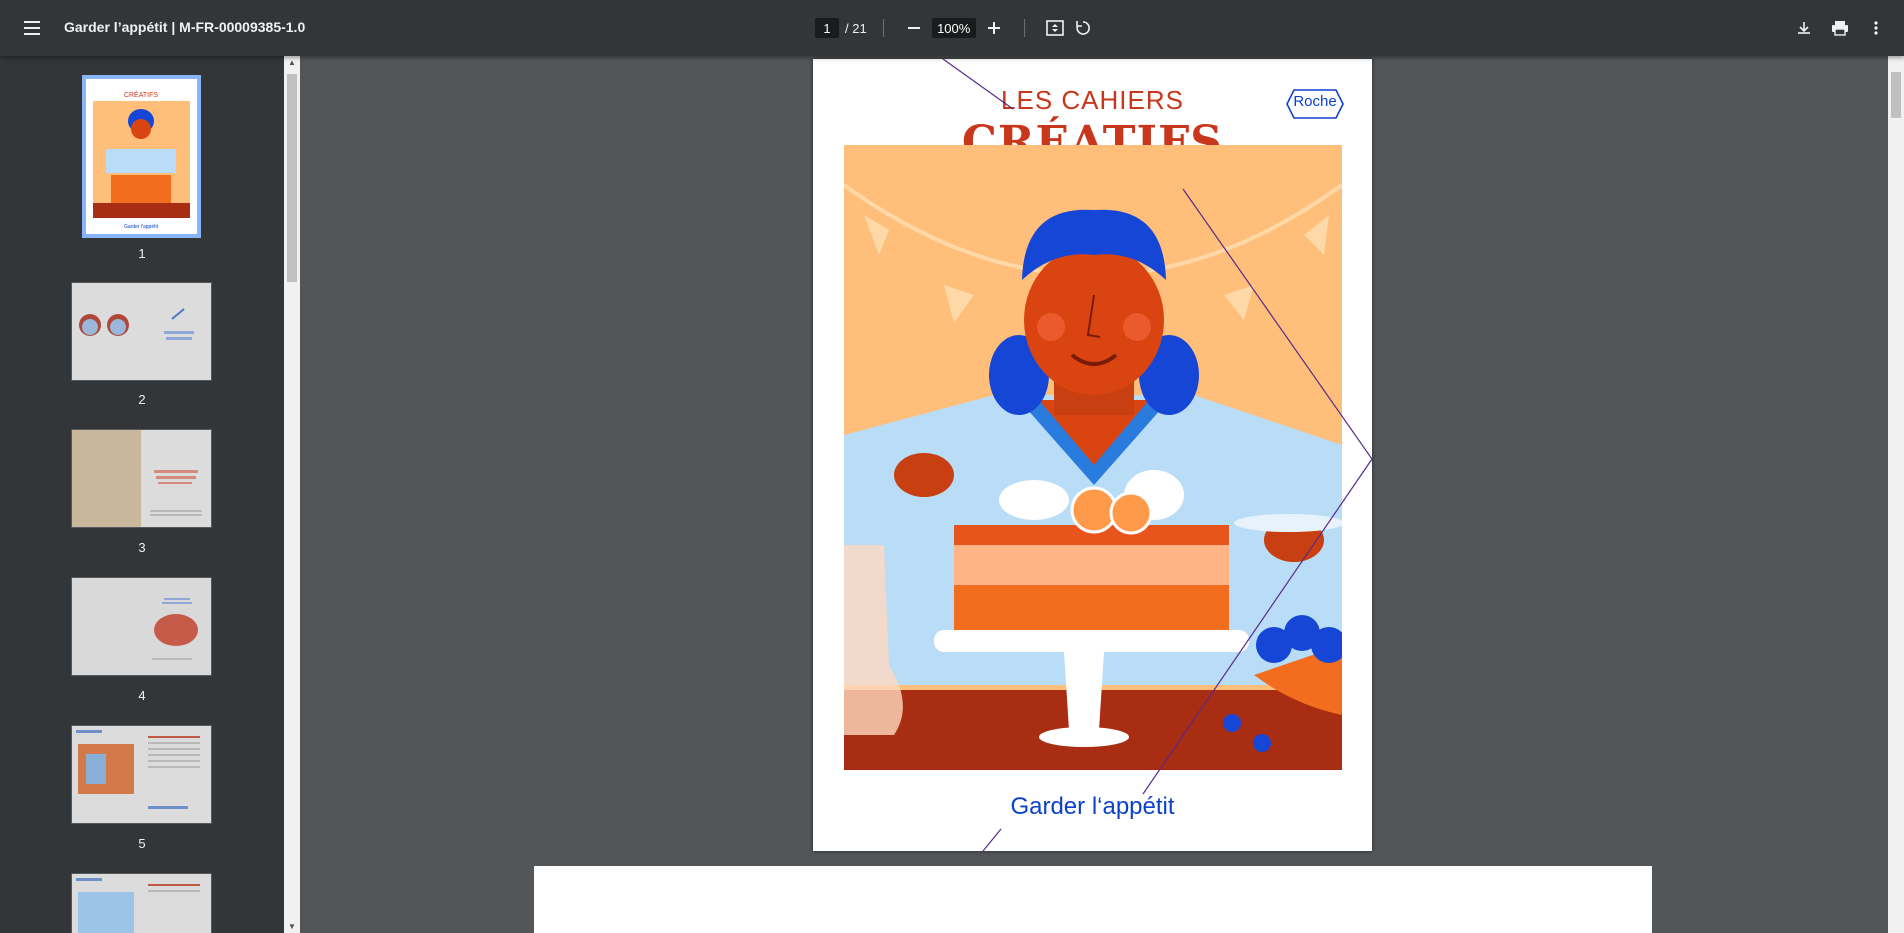 Image resolution: width=1904 pixels, height=933 pixels. I want to click on download-button, so click(1804, 28).